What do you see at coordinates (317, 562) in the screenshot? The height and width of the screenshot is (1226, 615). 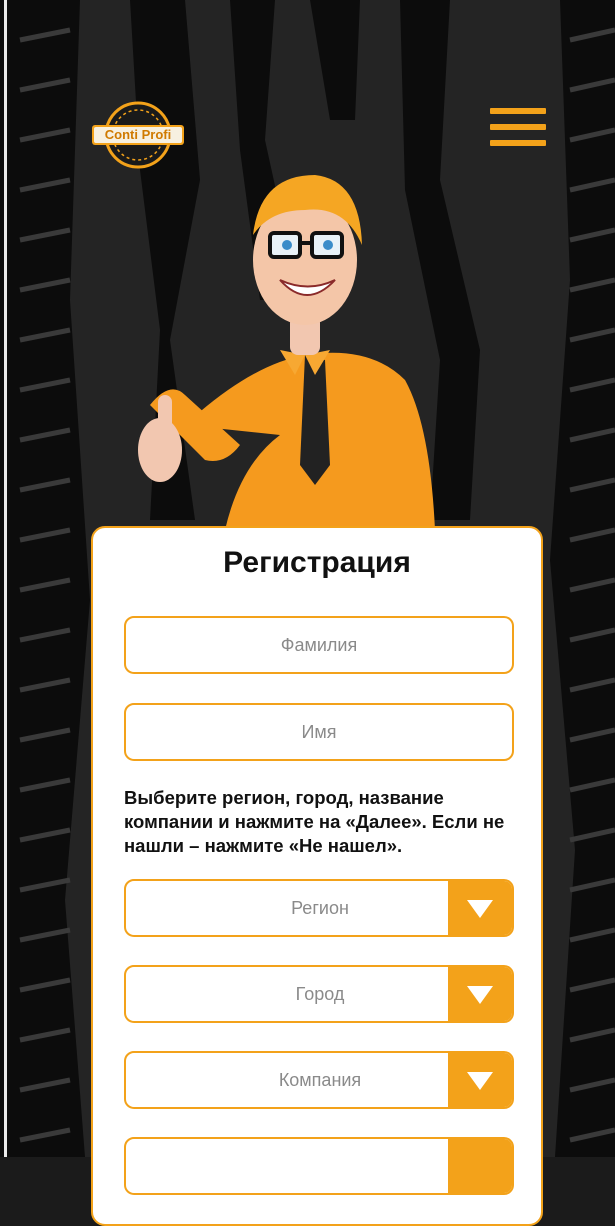 I see `page-title: Регистрация` at bounding box center [317, 562].